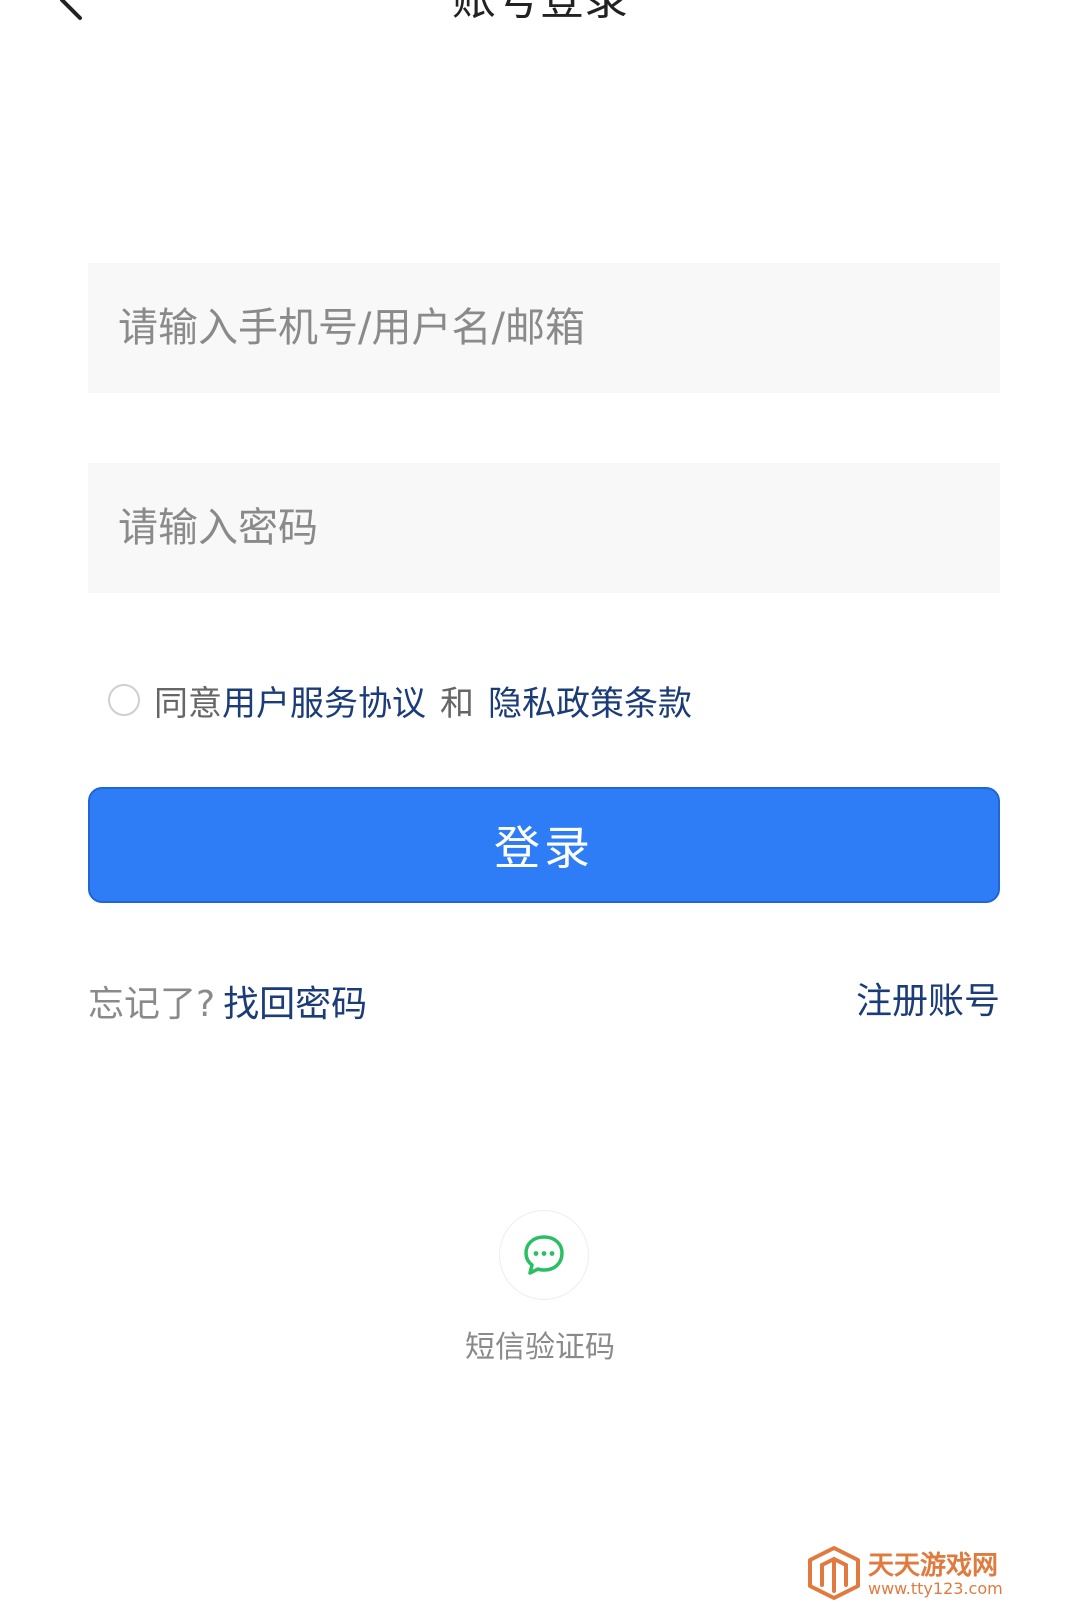  I want to click on register-account-link: 注册账号, so click(928, 998).